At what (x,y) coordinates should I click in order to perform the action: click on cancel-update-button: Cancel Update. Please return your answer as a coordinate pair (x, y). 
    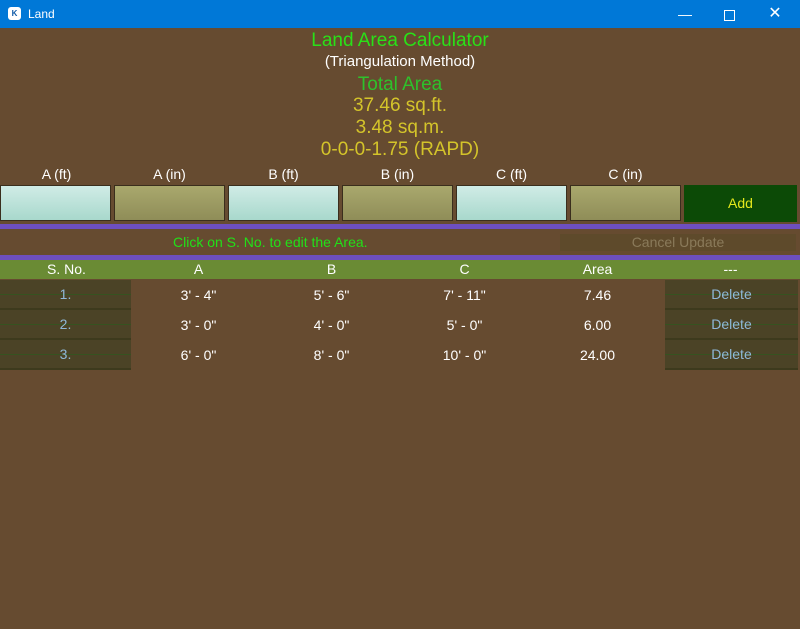
    Looking at the image, I should click on (678, 242).